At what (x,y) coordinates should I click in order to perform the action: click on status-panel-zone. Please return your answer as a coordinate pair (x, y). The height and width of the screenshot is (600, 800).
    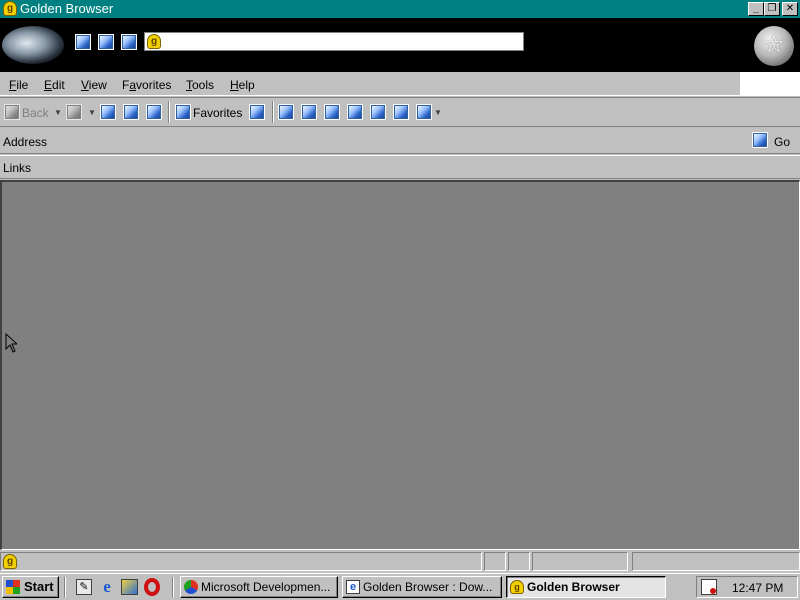
    Looking at the image, I should click on (580, 561).